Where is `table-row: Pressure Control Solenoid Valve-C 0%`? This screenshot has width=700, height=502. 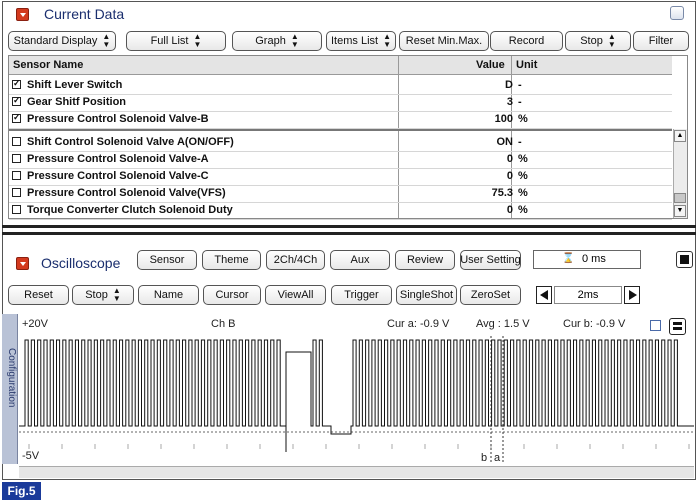 table-row: Pressure Control Solenoid Valve-C 0% is located at coordinates (340, 176).